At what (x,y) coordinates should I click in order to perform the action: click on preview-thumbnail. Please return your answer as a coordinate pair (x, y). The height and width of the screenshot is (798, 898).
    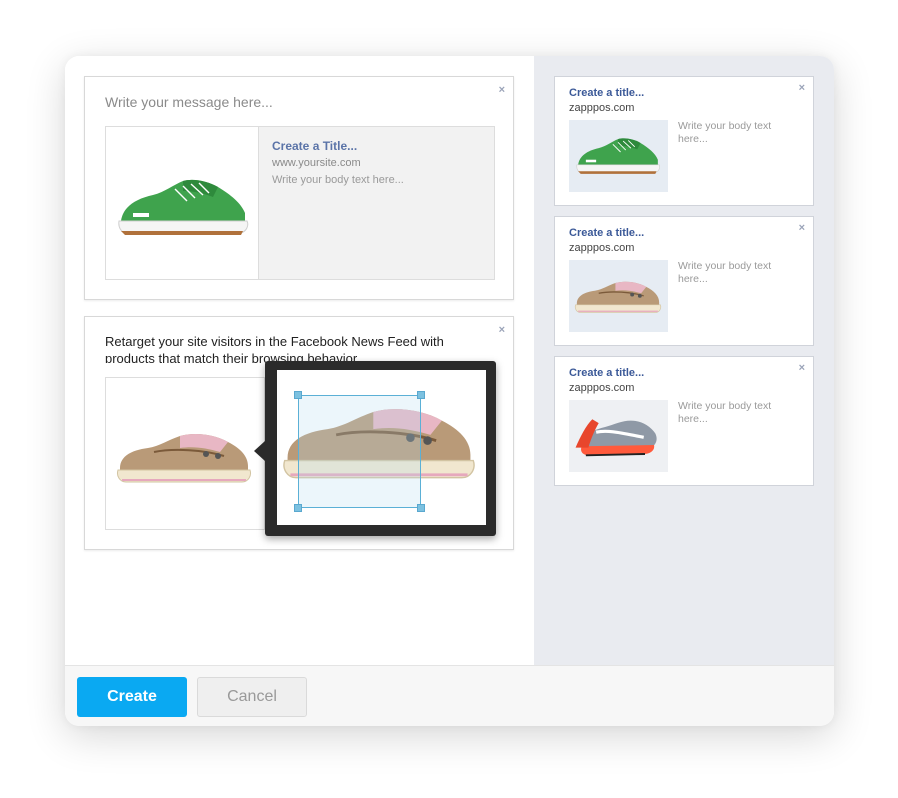
    Looking at the image, I should click on (182, 203).